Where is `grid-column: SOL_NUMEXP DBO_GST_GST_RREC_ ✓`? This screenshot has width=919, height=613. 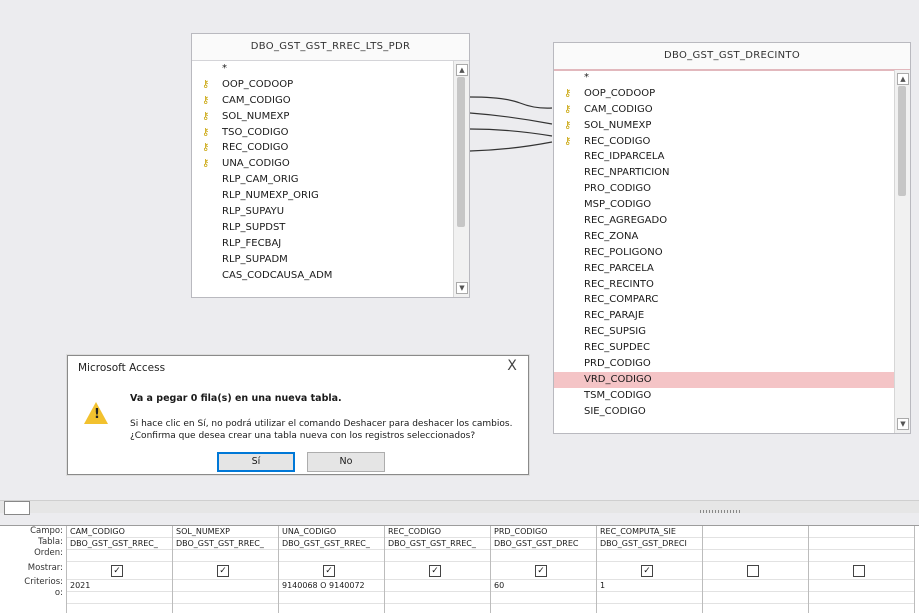
grid-column: SOL_NUMEXP DBO_GST_GST_RREC_ ✓ is located at coordinates (225, 569).